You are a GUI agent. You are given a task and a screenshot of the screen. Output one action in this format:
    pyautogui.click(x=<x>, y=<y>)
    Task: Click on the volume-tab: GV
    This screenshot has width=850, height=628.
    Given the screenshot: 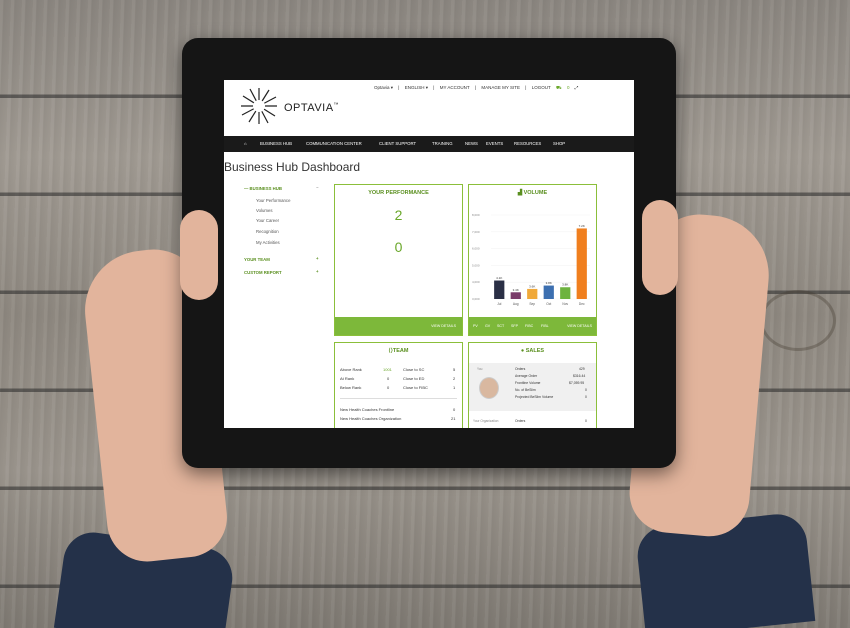 What is the action you would take?
    pyautogui.click(x=487, y=326)
    